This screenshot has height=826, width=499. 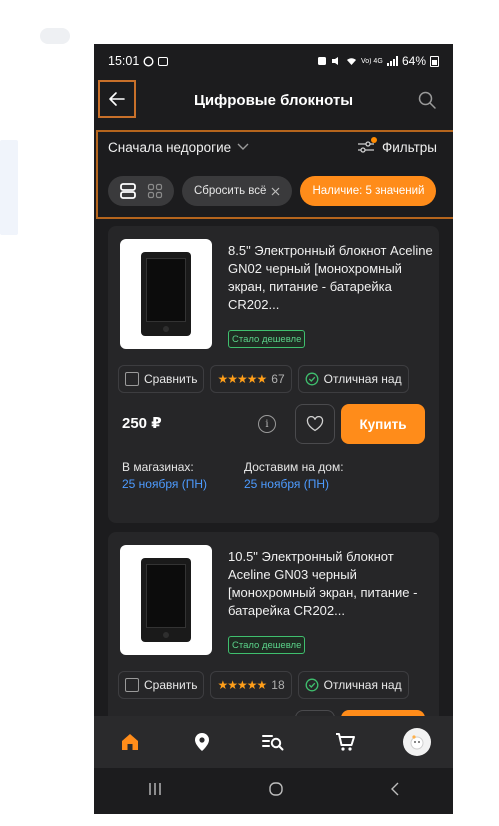 I want to click on background-panel, so click(x=9, y=187).